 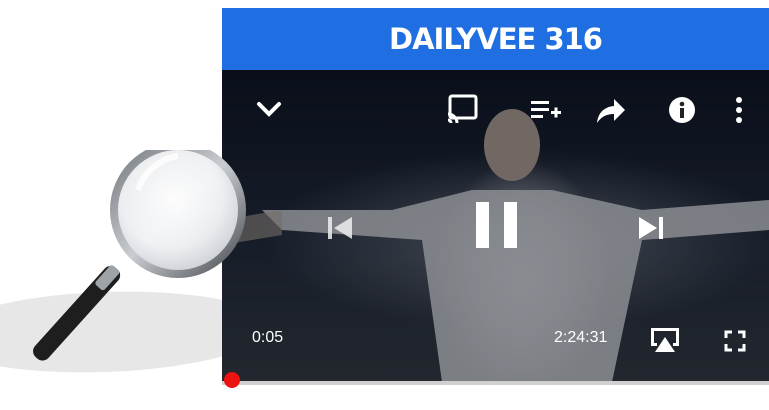 I want to click on magnifying-glass-icon, so click(x=139, y=255).